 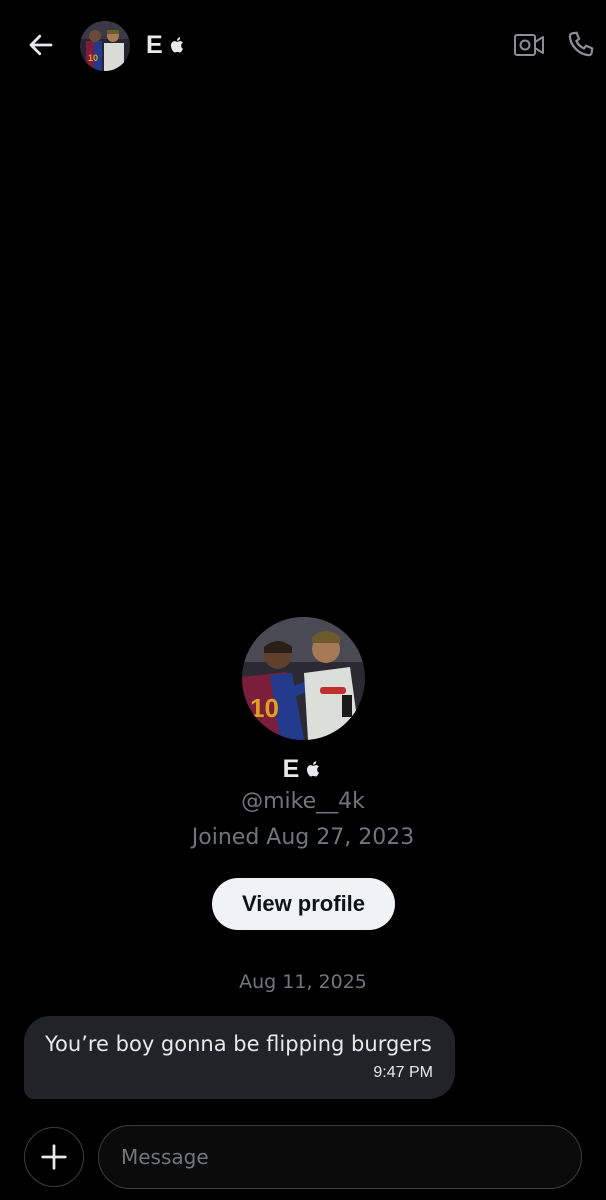 What do you see at coordinates (303, 801) in the screenshot?
I see `profile-handle: @mike__4k` at bounding box center [303, 801].